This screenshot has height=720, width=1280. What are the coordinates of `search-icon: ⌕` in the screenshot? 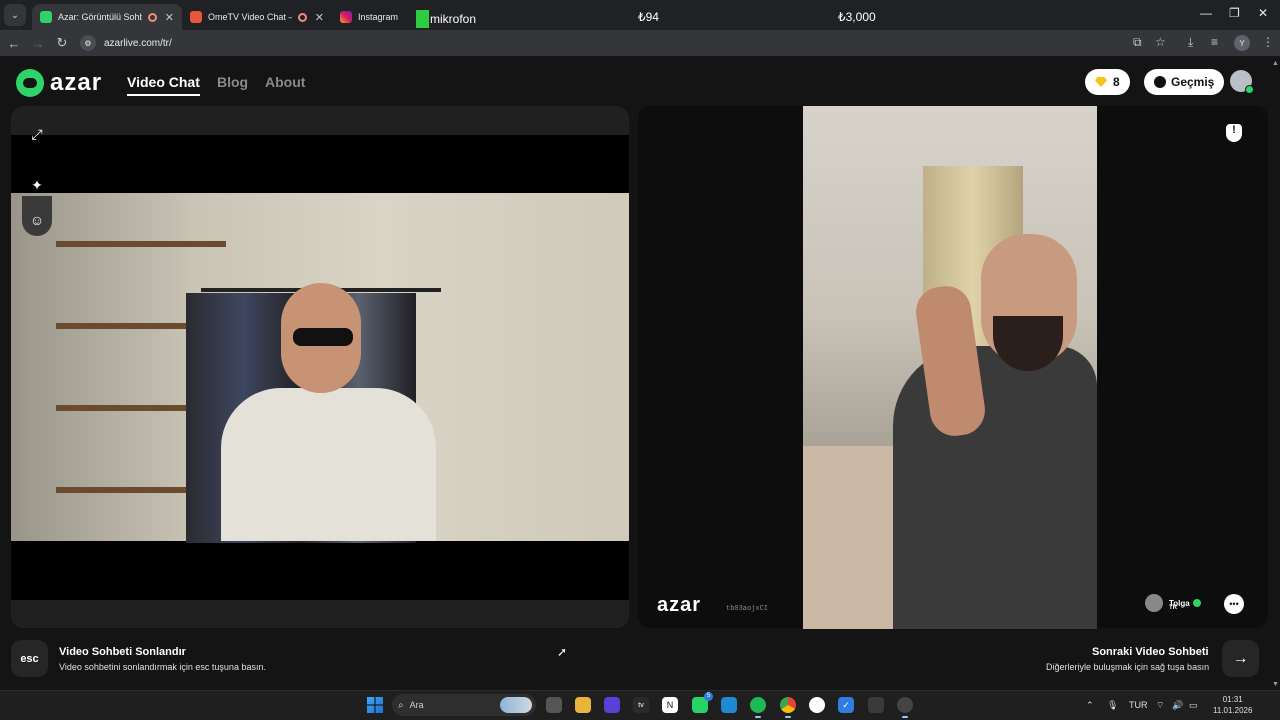 It's located at (401, 705).